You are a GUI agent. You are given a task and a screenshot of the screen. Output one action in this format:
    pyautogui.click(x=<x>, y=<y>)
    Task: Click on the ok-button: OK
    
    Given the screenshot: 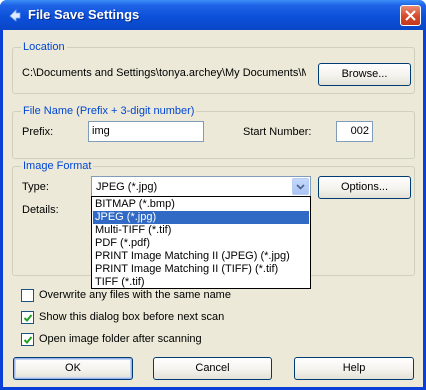 What is the action you would take?
    pyautogui.click(x=73, y=368)
    